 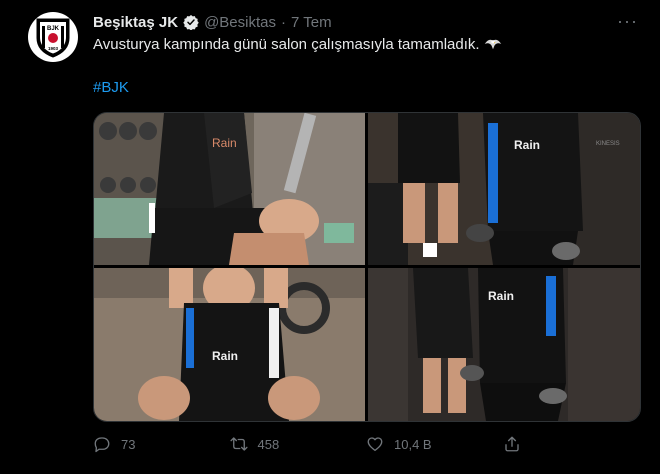 I want to click on hashtag-link: #BJK, so click(x=111, y=87).